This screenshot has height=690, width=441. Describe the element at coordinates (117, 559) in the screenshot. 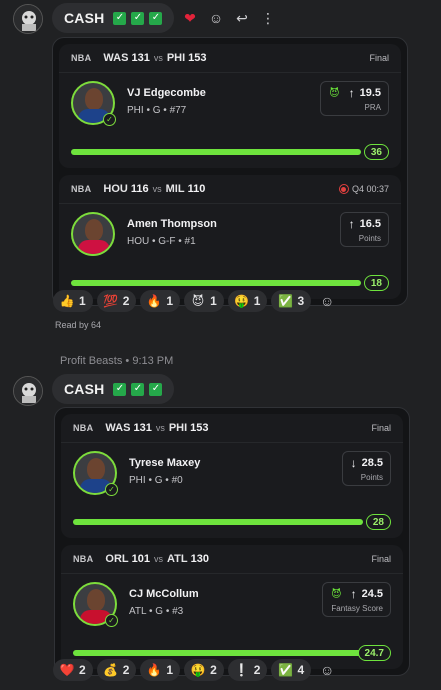

I see `away-team: ORL` at that location.